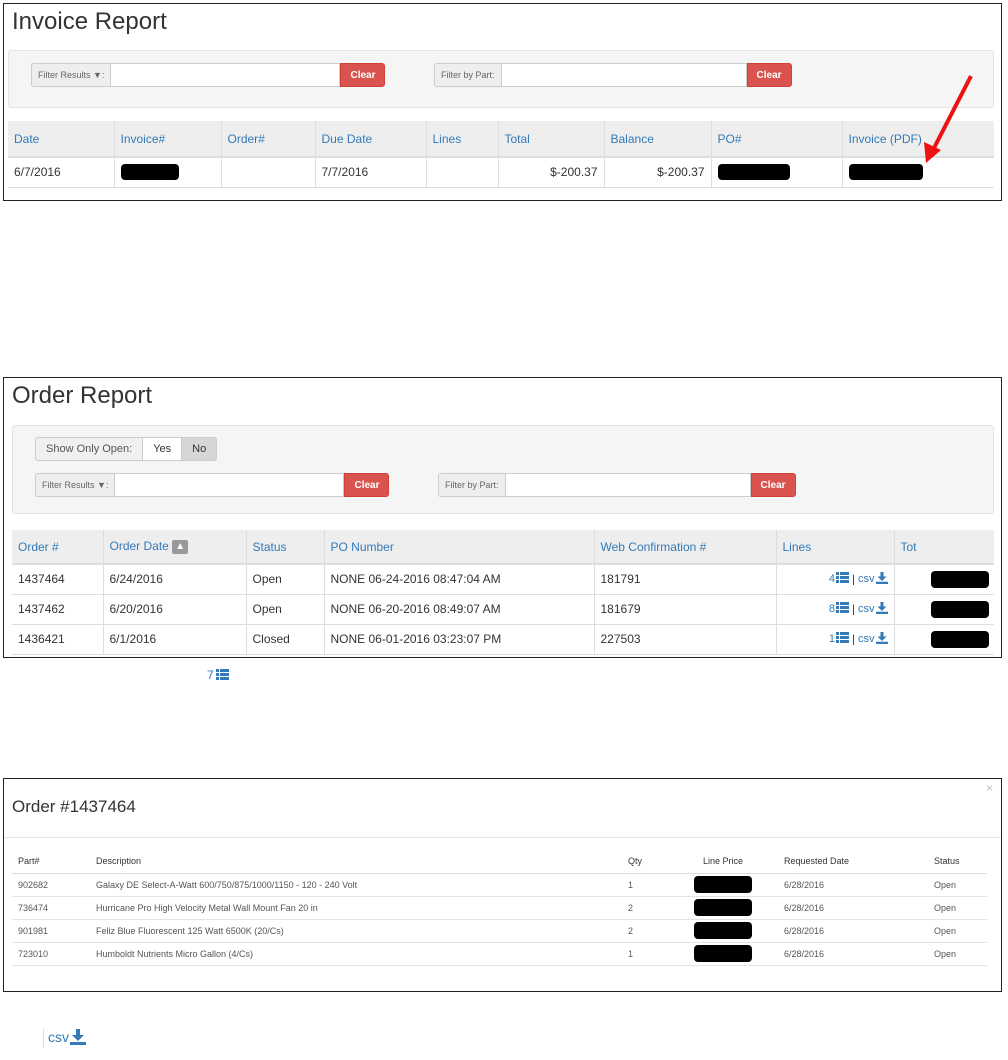 The image size is (1008, 1060). What do you see at coordinates (58, 547) in the screenshot?
I see `col-order-number: Order #` at bounding box center [58, 547].